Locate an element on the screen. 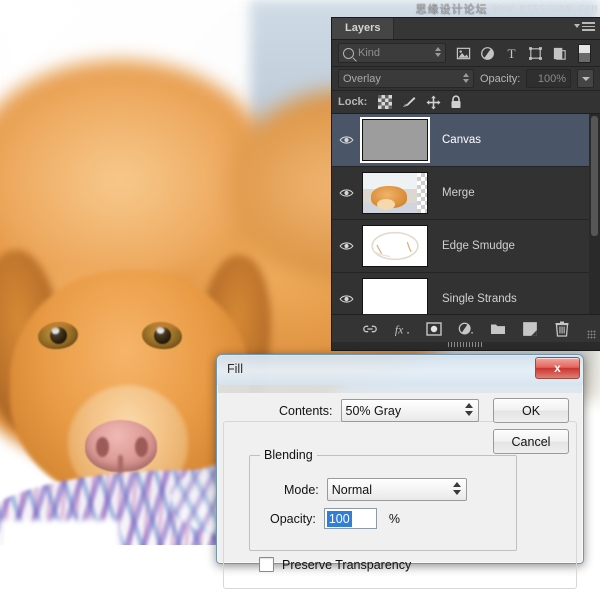 Image resolution: width=600 pixels, height=589 pixels. add-layer-mask-icon is located at coordinates (434, 329).